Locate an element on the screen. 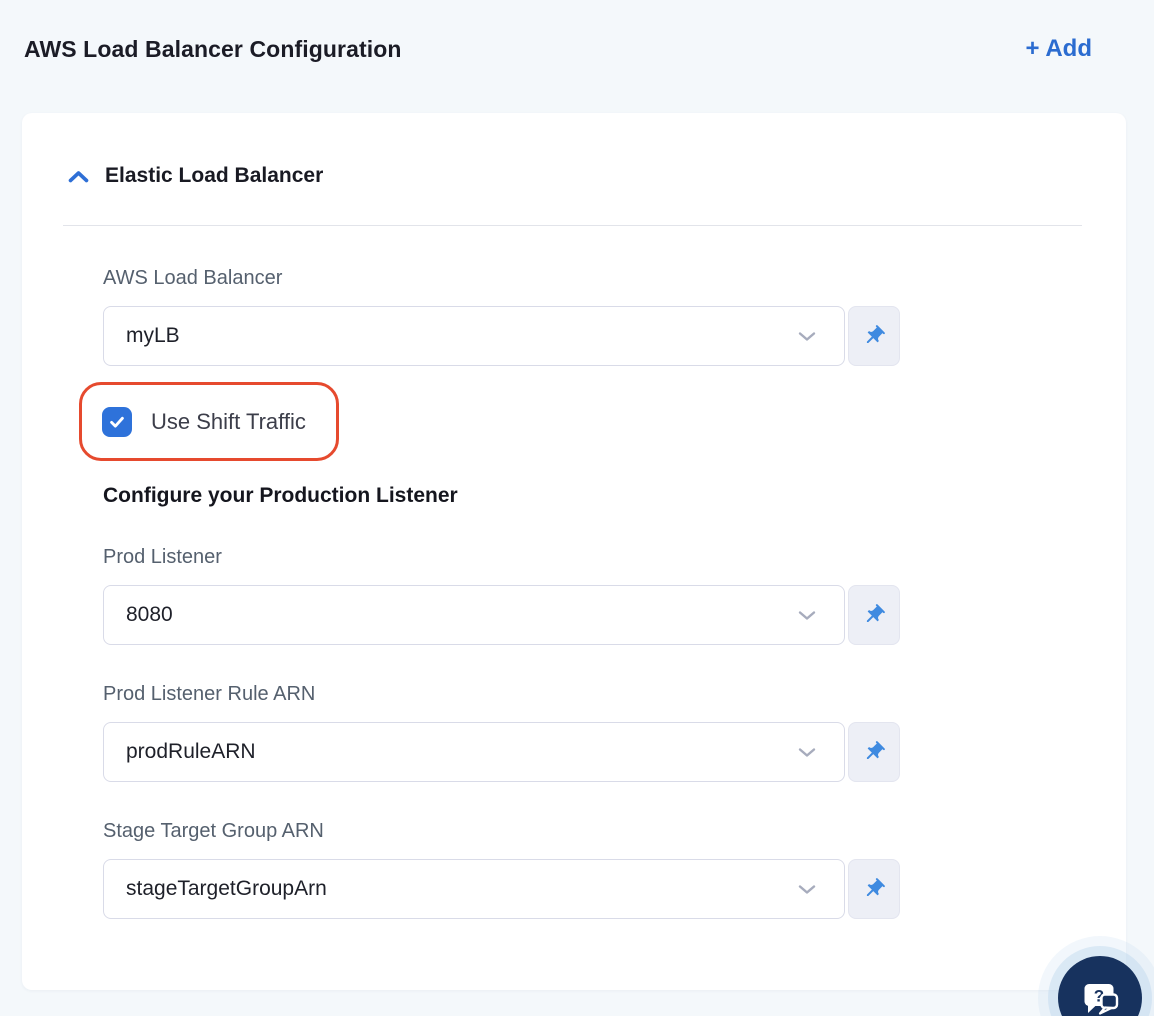  prod-listener-rule-arn-select: prodRuleARN is located at coordinates (474, 752).